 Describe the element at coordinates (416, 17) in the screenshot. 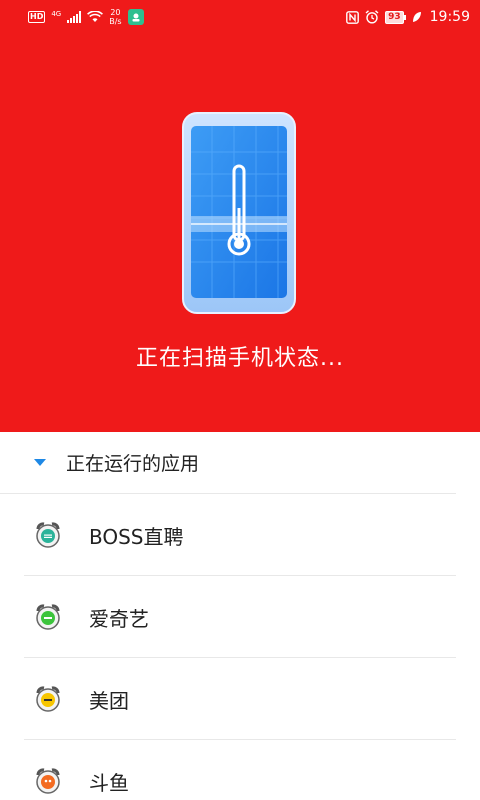

I see `charging-leaf-icon` at that location.